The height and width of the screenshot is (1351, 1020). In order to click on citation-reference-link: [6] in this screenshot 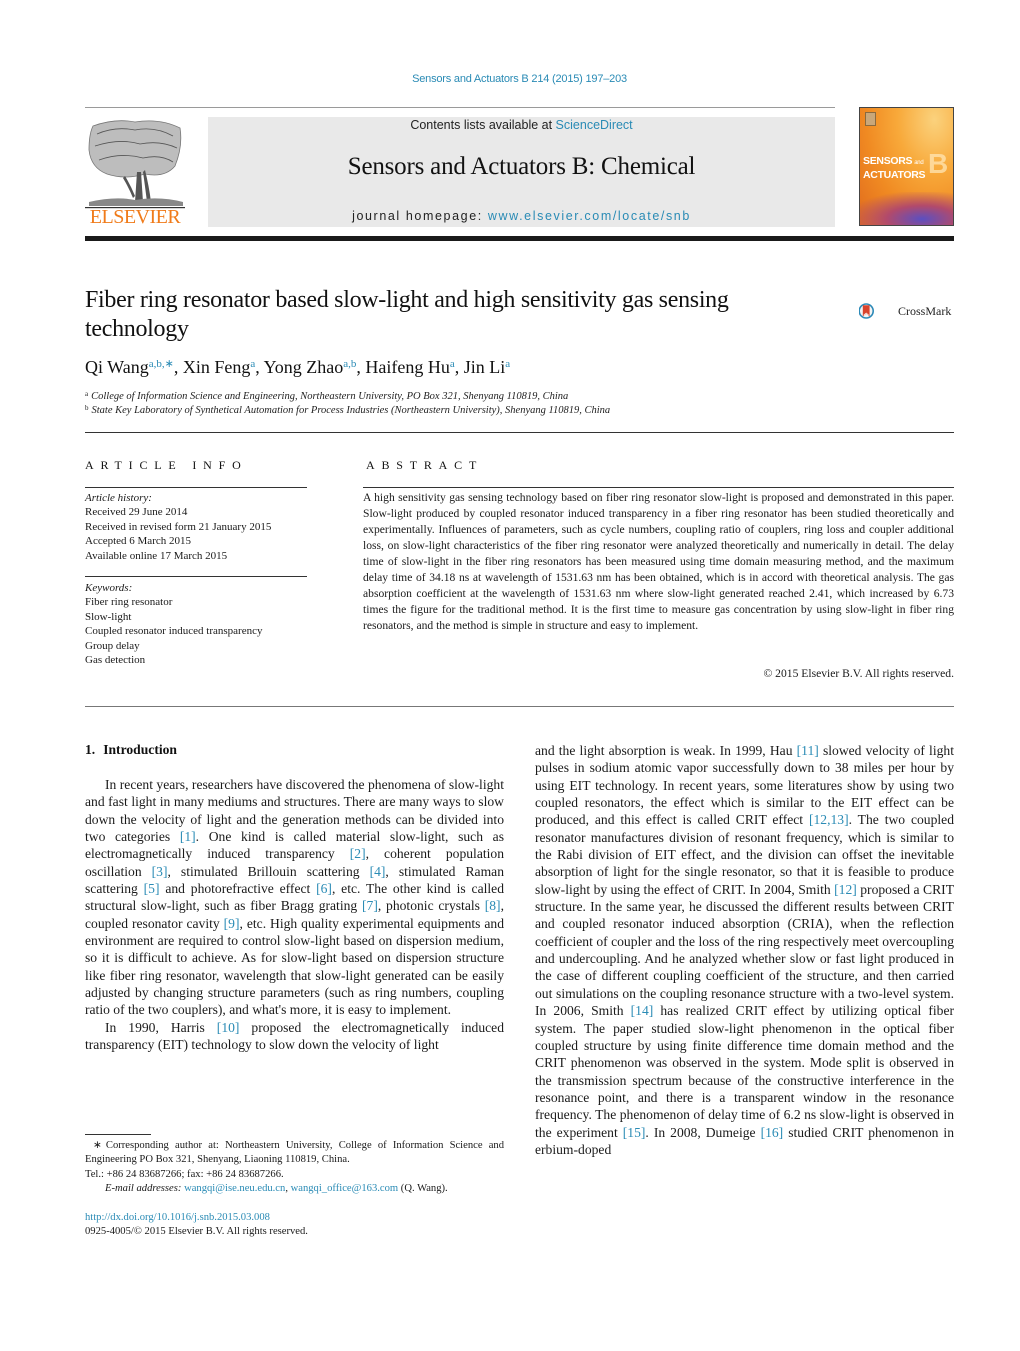, I will do `click(324, 888)`.